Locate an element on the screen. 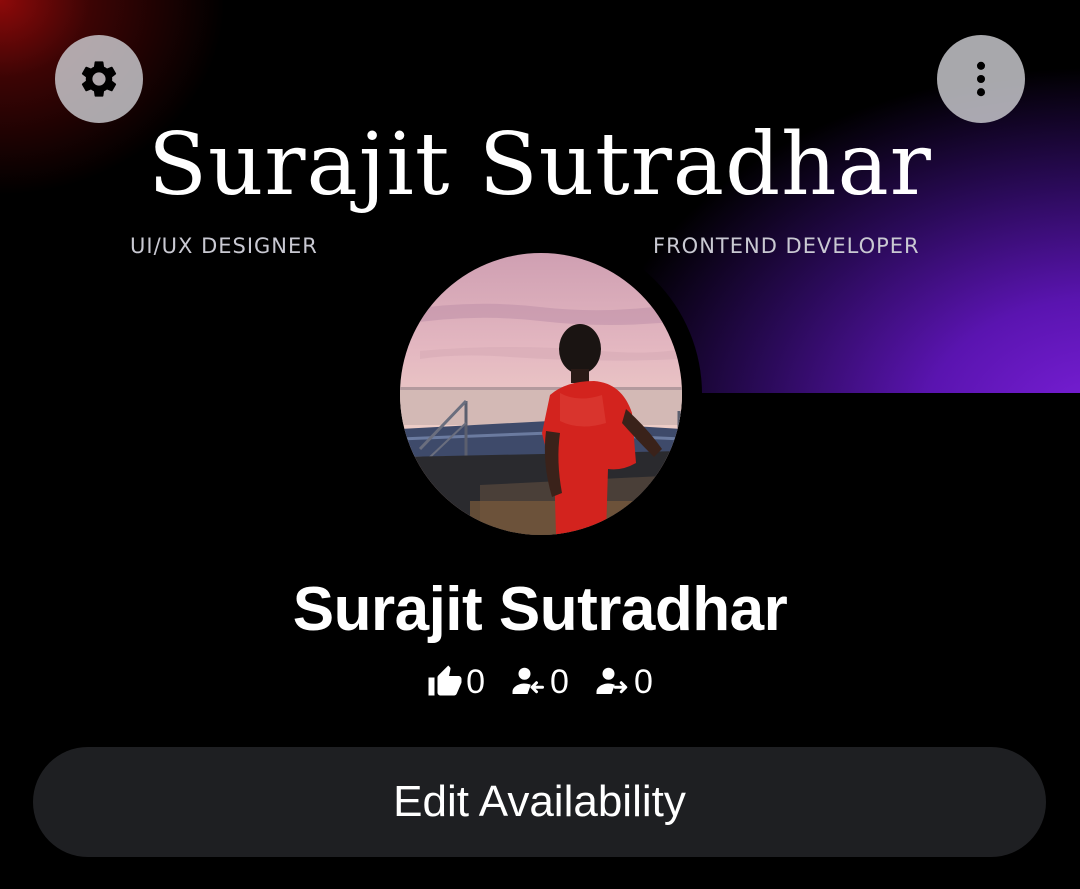 This screenshot has width=1080, height=889. user-incoming-icon is located at coordinates (528, 680).